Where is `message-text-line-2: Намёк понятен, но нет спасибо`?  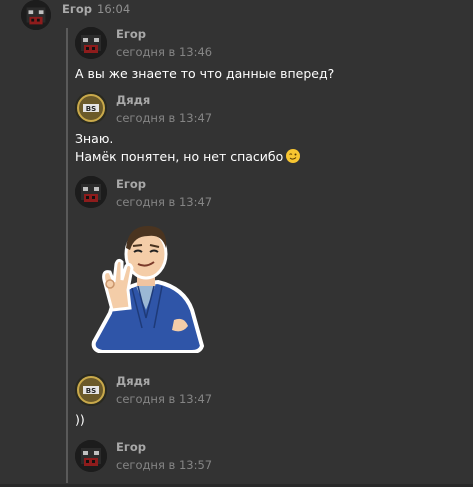
message-text-line-2: Намёк понятен, но нет спасибо is located at coordinates (188, 156).